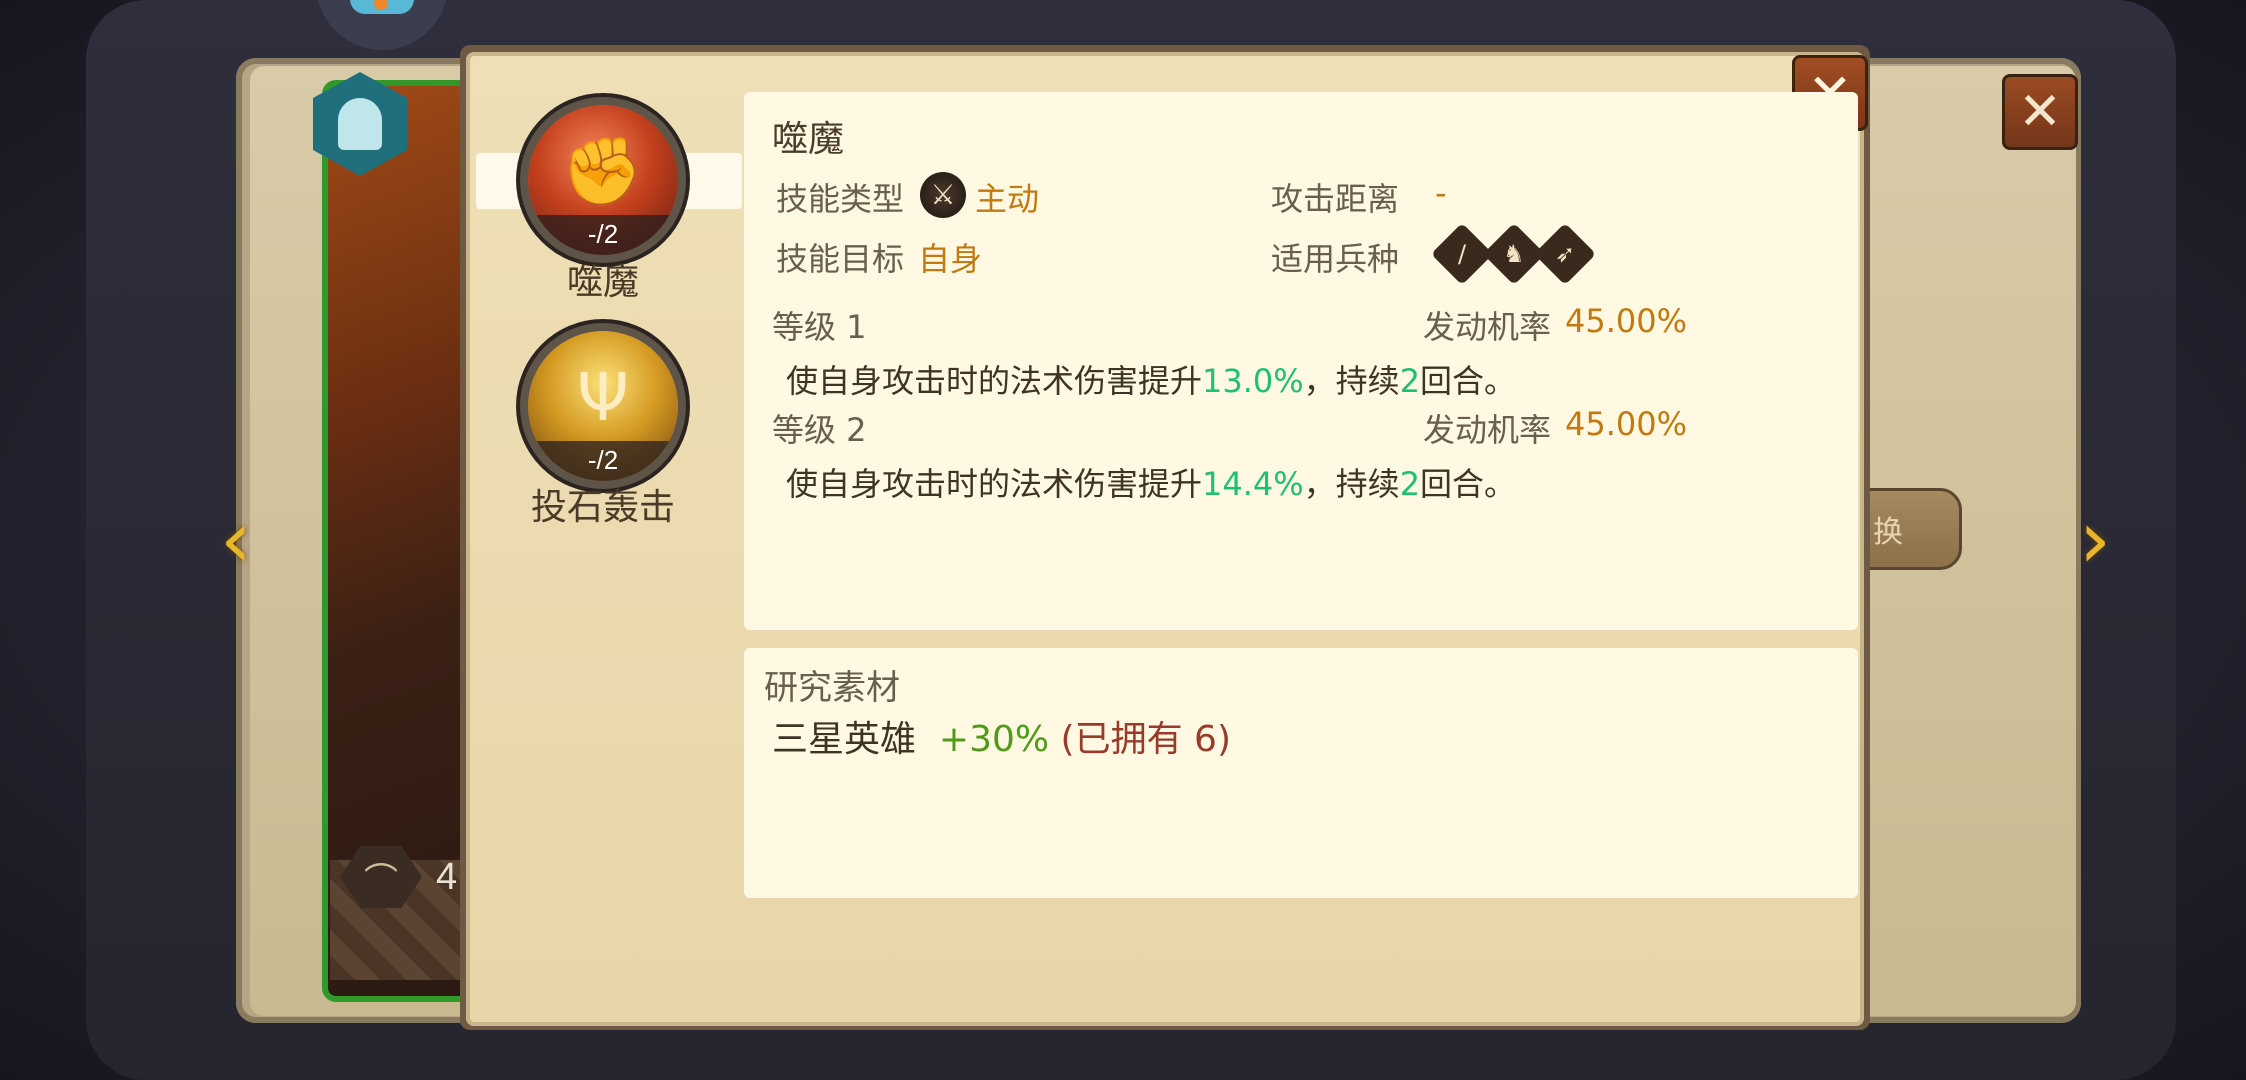  I want to click on skill-item-1: ✊ -/2, so click(603, 180).